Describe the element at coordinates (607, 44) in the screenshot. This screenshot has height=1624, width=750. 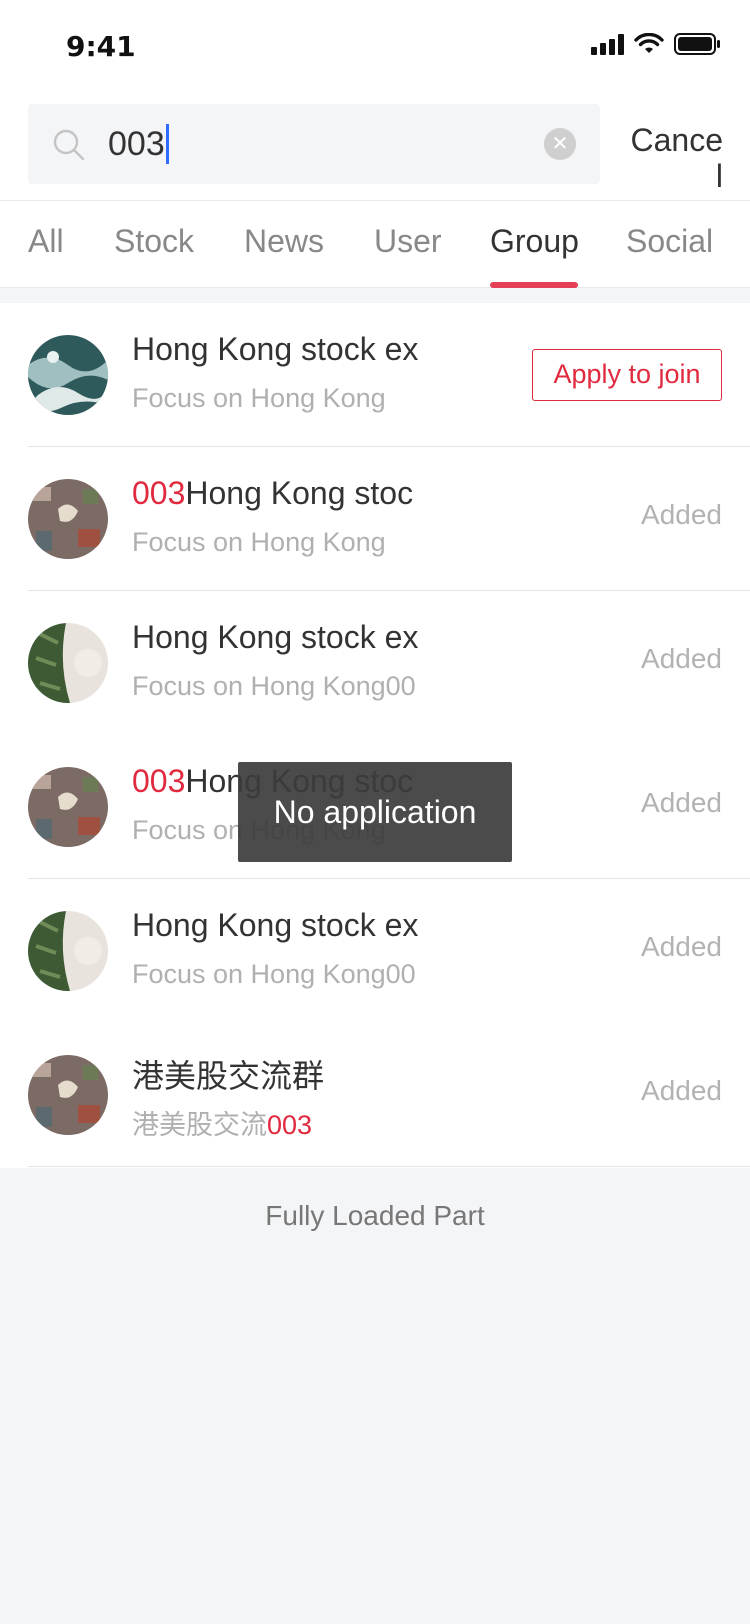
I see `cellular-signal-icon` at that location.